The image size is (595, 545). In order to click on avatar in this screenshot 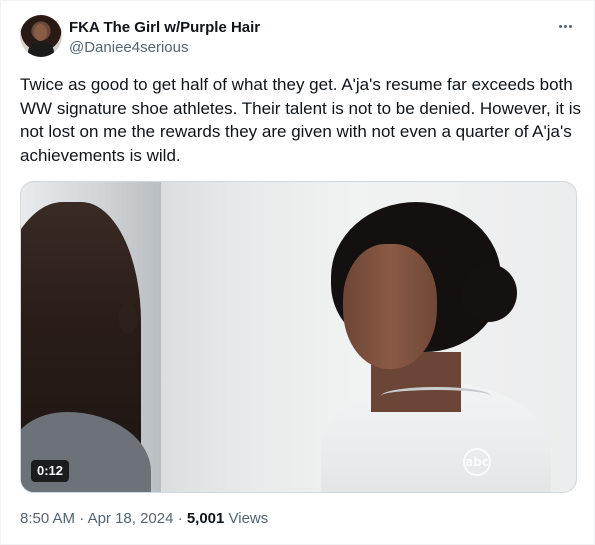, I will do `click(41, 36)`.